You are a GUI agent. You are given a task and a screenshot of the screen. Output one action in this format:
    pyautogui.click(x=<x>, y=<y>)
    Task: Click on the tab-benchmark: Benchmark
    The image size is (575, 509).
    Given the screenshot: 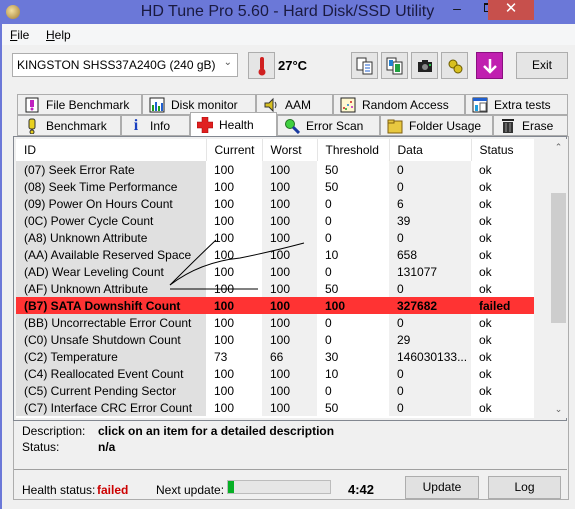 What is the action you would take?
    pyautogui.click(x=69, y=125)
    